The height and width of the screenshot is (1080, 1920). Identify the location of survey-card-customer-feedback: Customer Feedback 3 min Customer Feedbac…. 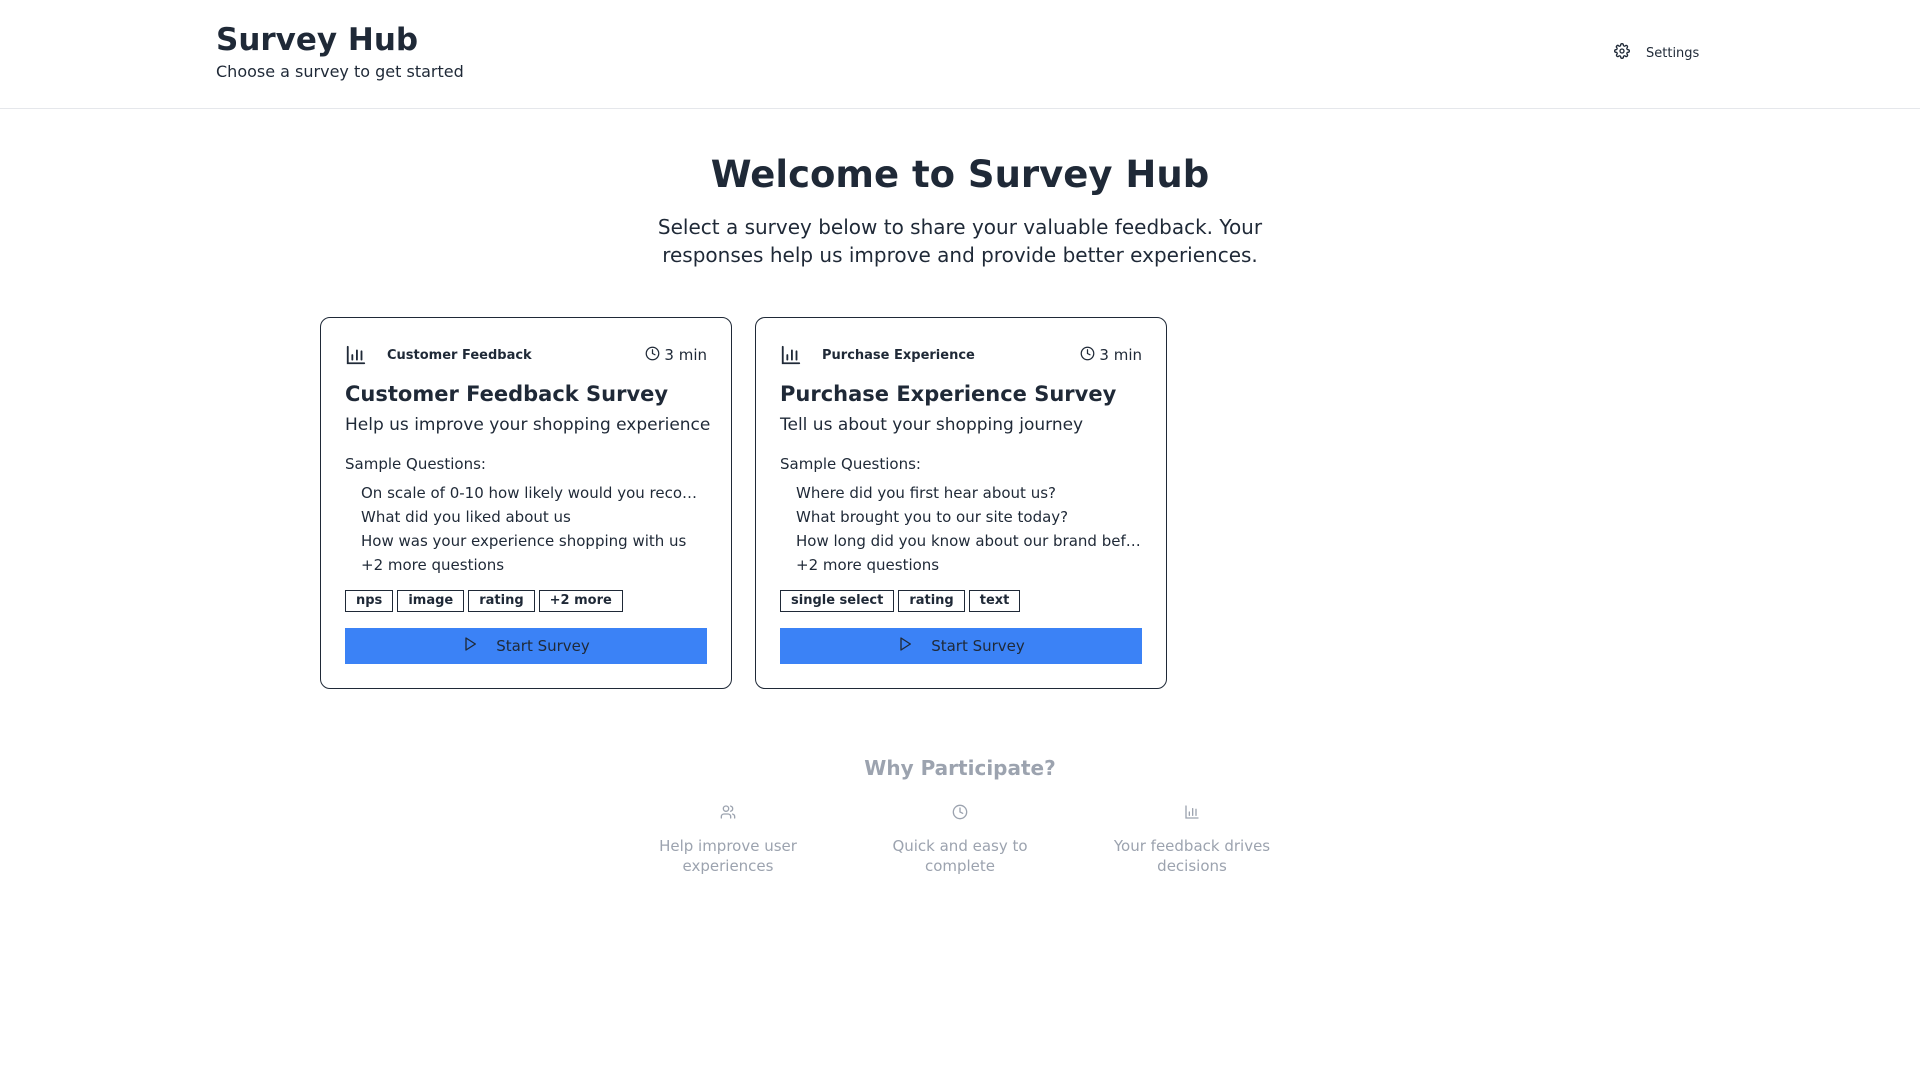
(526, 503).